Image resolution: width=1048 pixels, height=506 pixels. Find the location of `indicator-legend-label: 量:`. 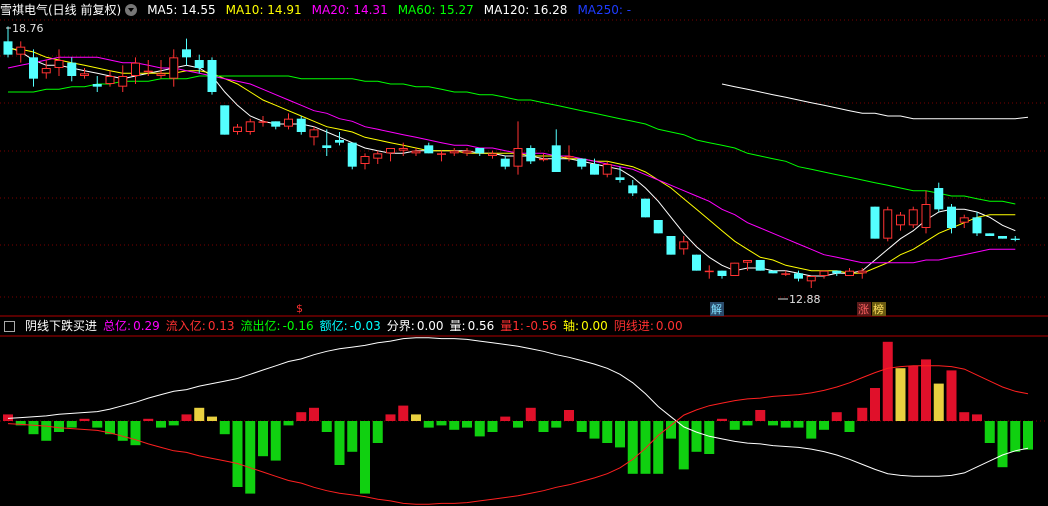

indicator-legend-label: 量: is located at coordinates (457, 326).